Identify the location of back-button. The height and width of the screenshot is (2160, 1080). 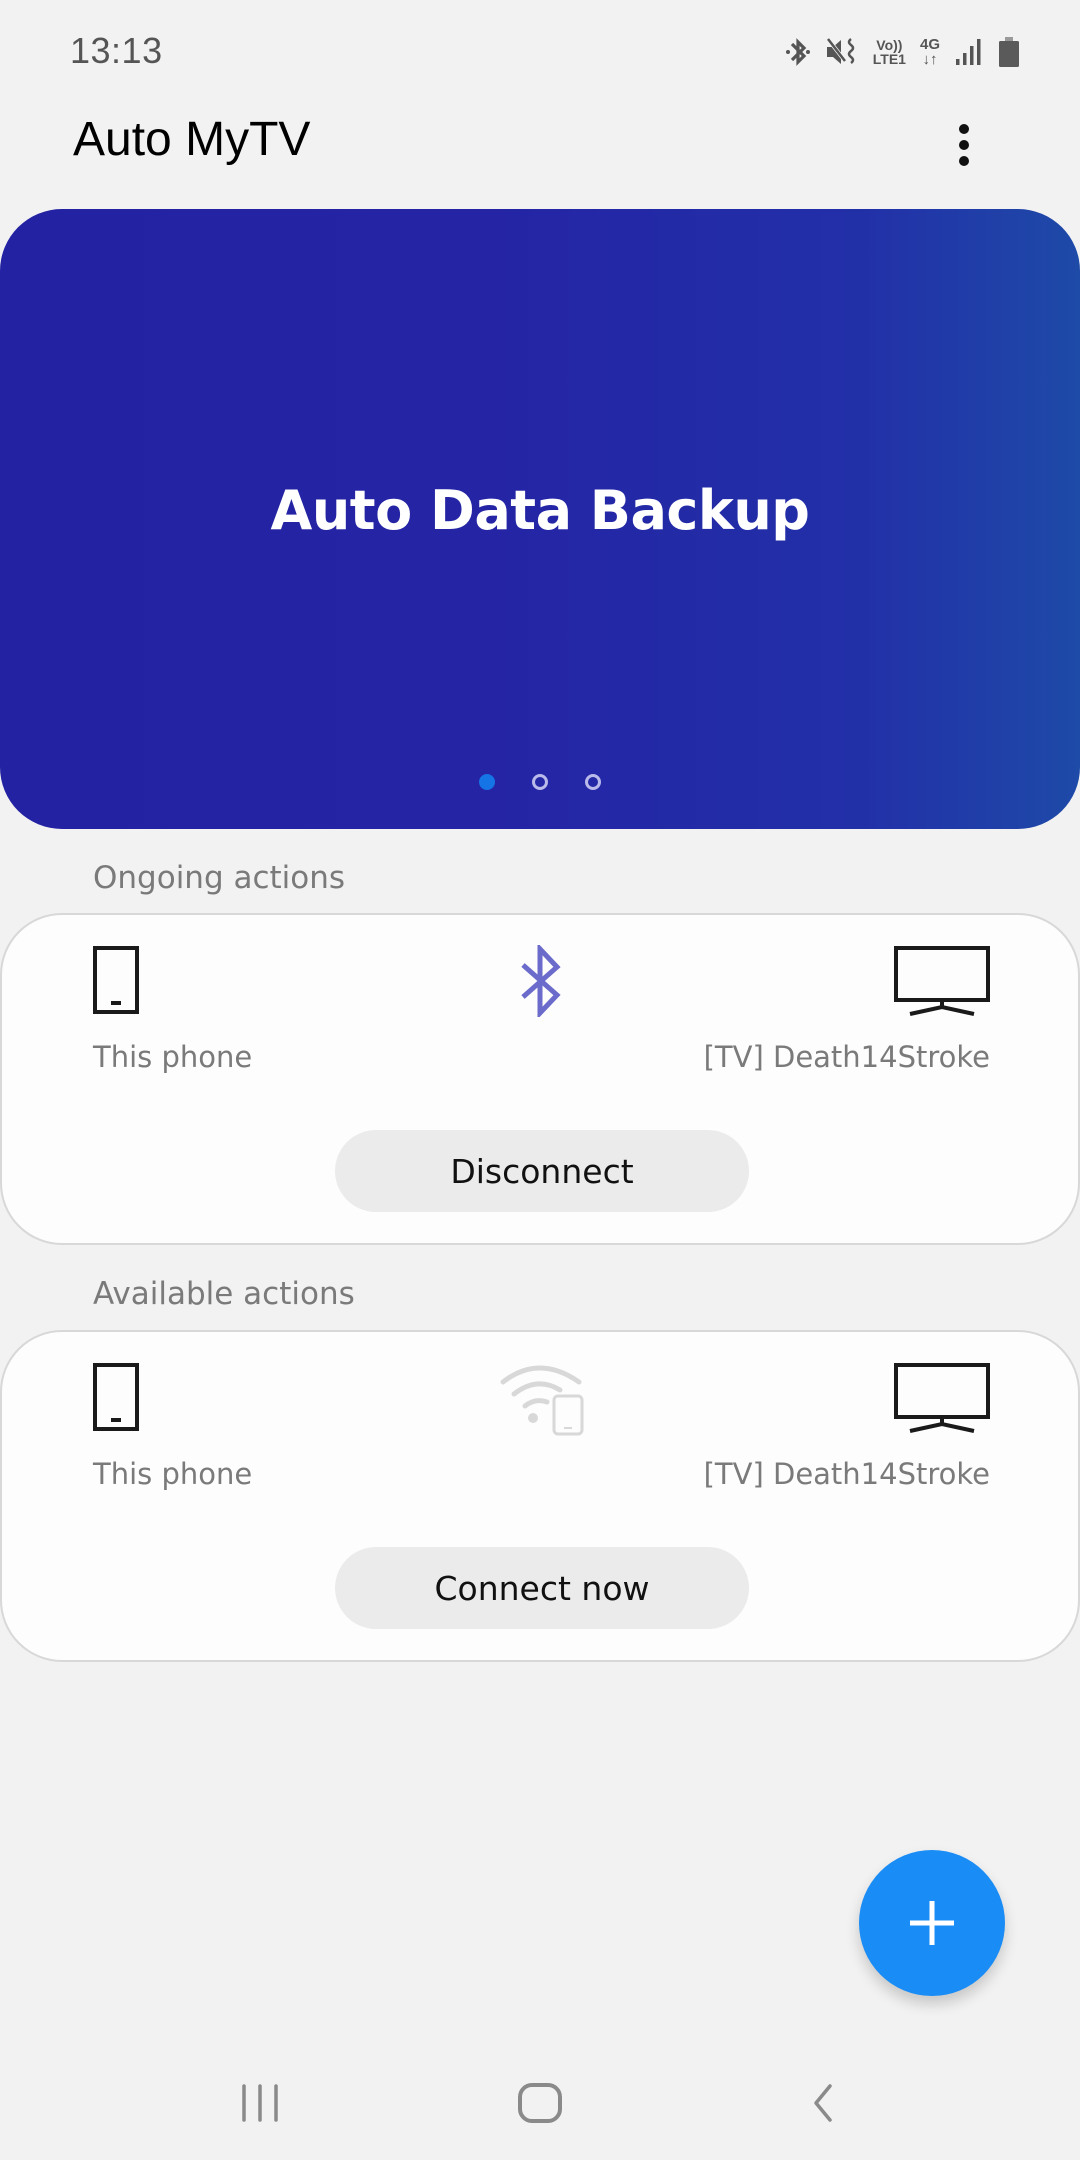
(823, 2102).